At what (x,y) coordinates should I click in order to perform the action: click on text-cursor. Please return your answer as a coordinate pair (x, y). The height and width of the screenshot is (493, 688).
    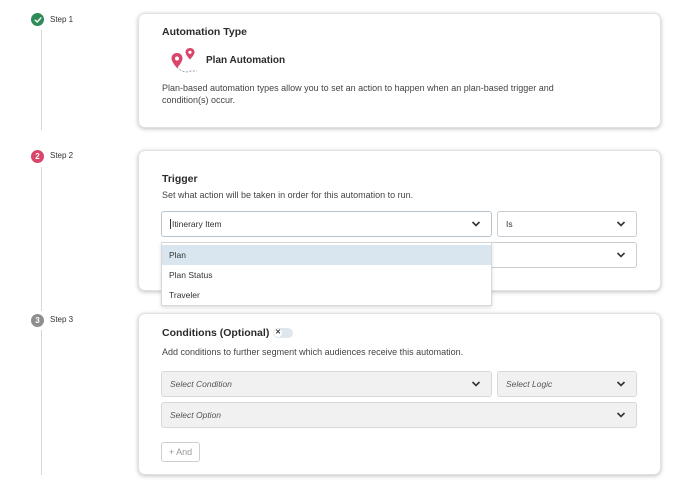
    Looking at the image, I should click on (170, 224).